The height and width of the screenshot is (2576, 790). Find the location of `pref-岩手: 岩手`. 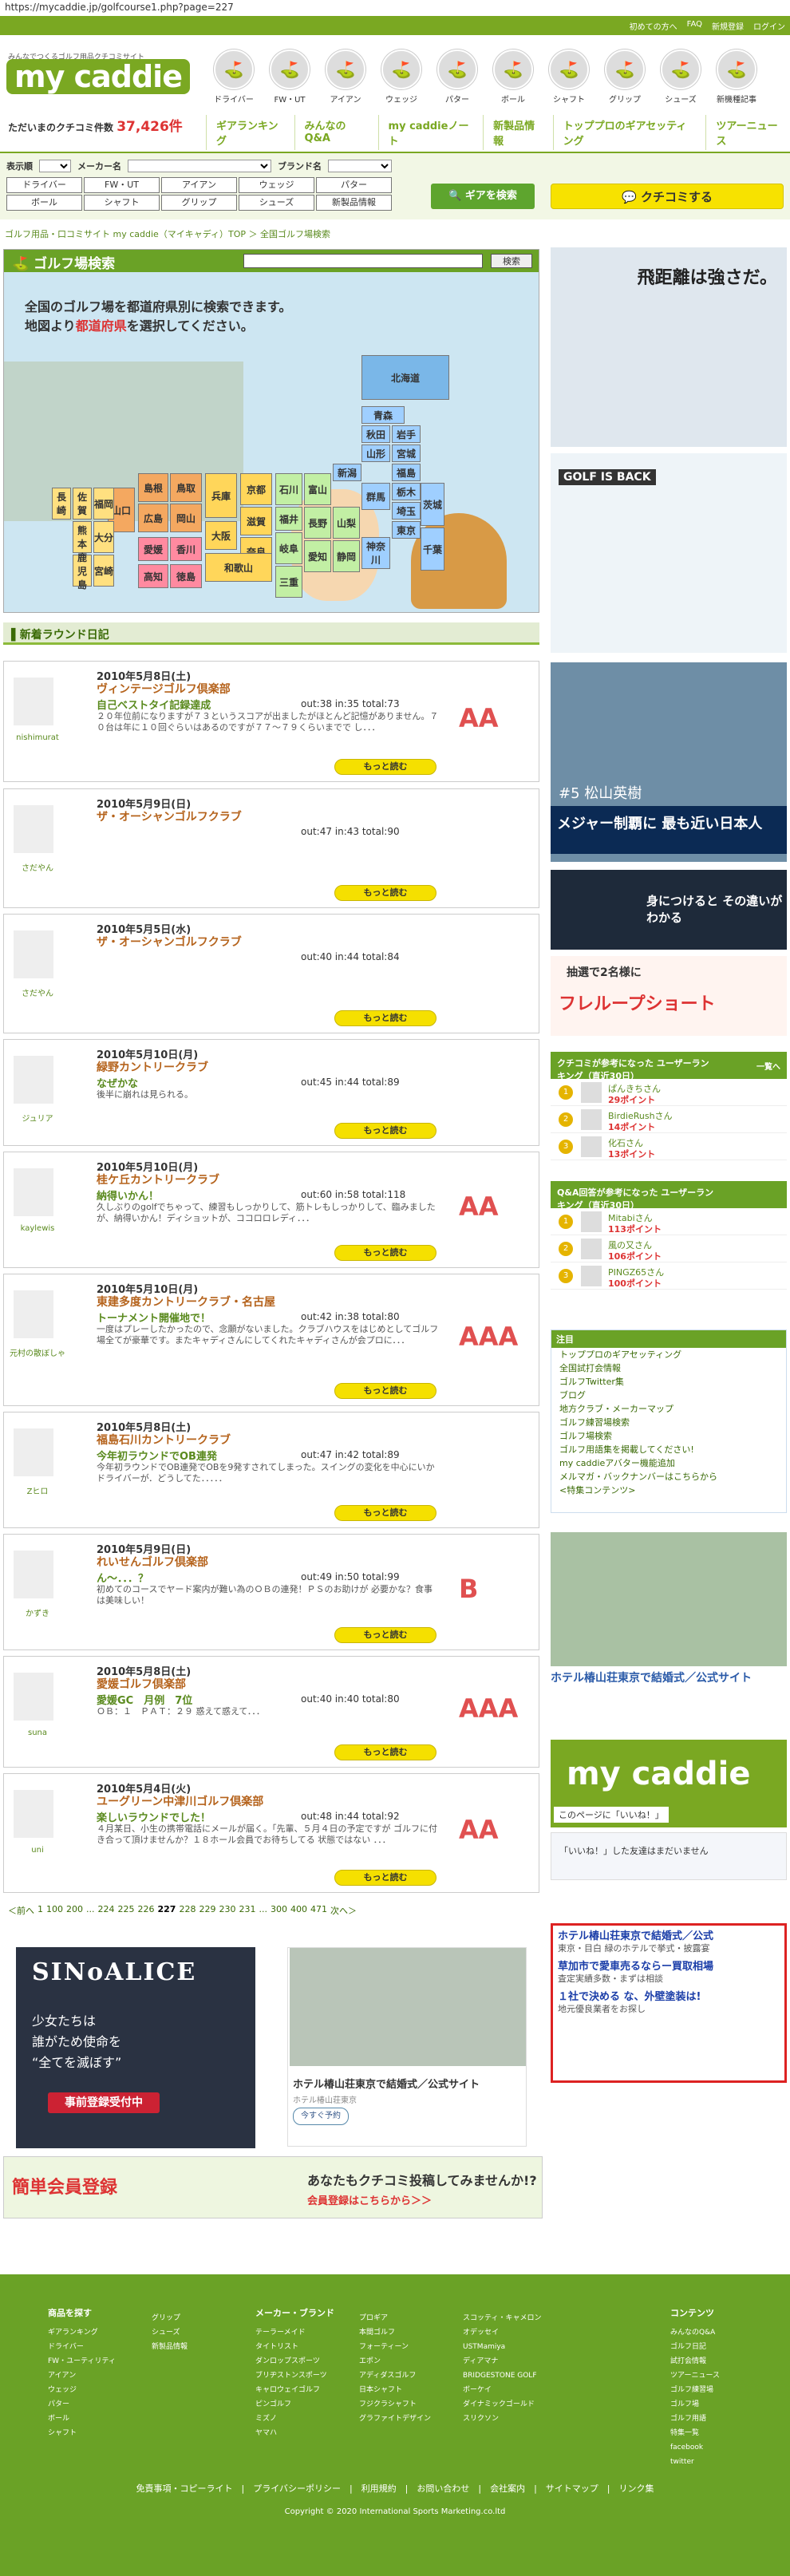

pref-岩手: 岩手 is located at coordinates (406, 434).